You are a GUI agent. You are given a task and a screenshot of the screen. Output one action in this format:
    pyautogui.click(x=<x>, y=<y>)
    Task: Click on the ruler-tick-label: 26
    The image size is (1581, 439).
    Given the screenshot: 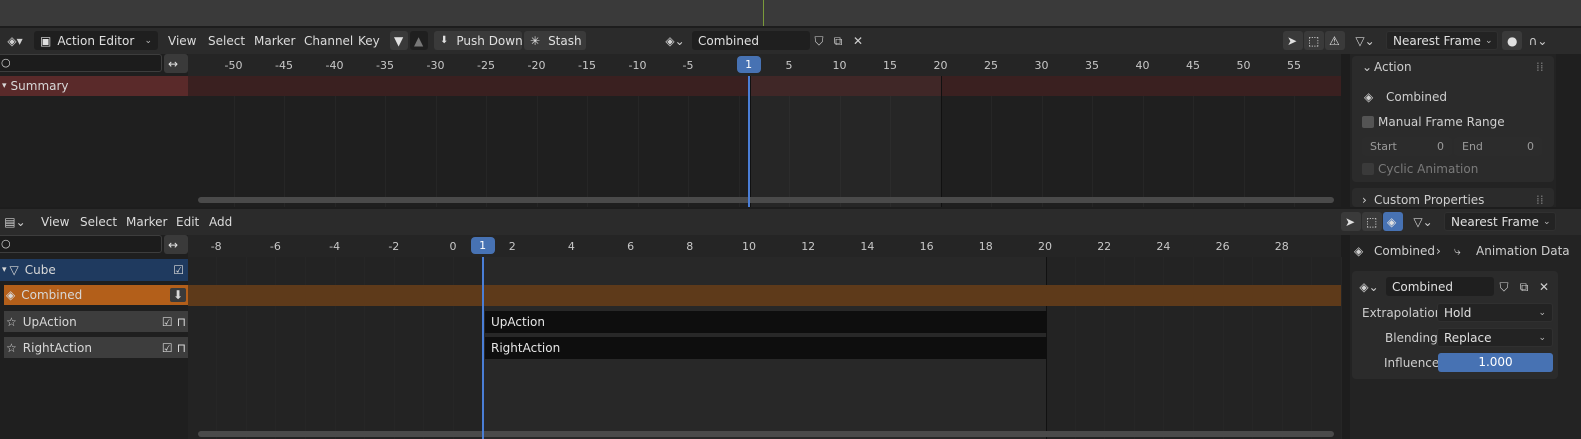 What is the action you would take?
    pyautogui.click(x=1222, y=246)
    